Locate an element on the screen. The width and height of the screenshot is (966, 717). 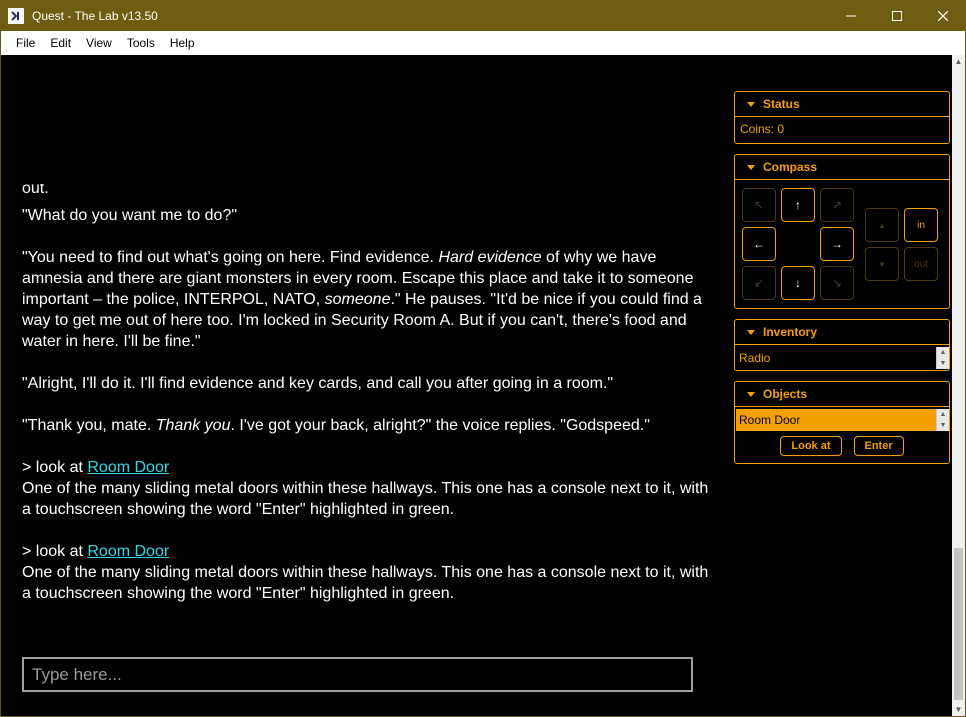
compass-grid: ↖ ↑ ↗ ← → ↙ ↓ ↘ ▲ in ▼ out is located at coordinates (842, 242).